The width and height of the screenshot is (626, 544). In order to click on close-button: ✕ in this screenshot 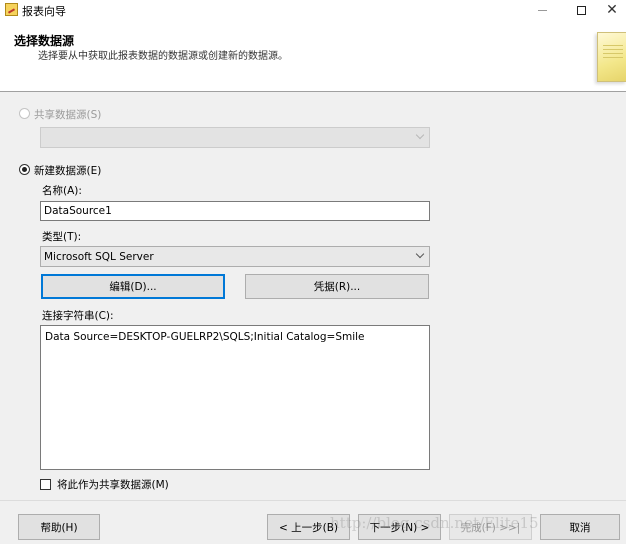, I will do `click(612, 10)`.